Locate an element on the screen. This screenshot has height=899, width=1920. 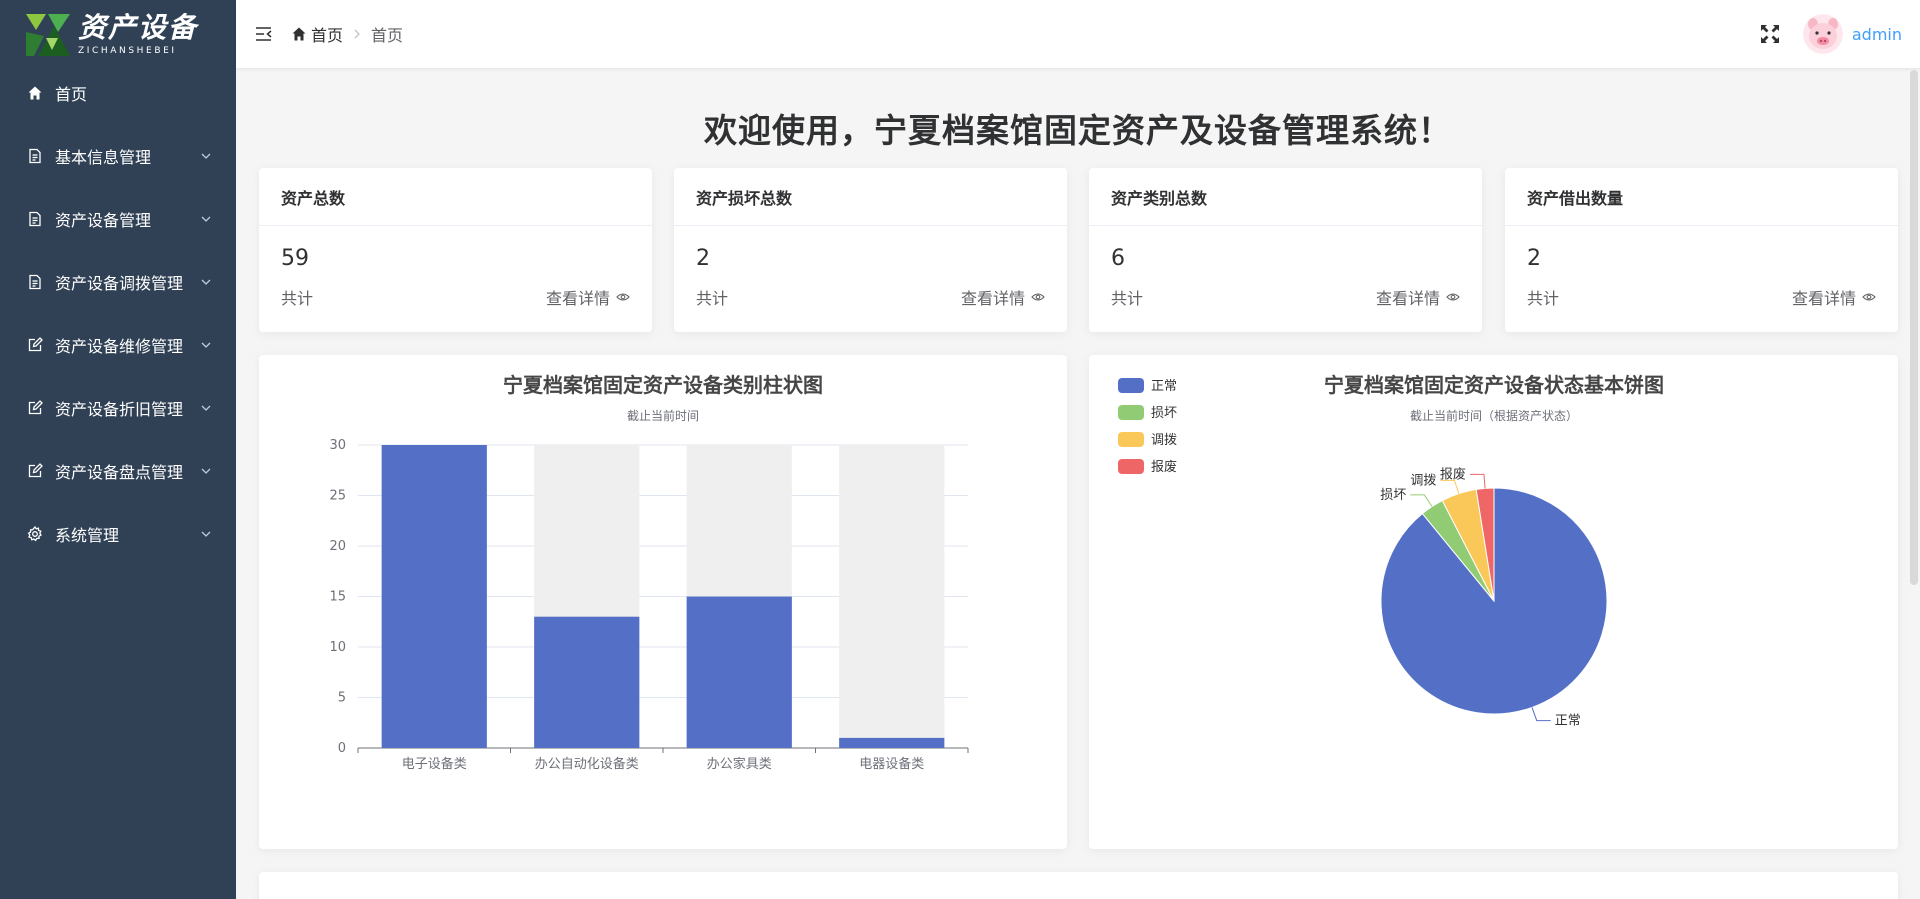
bar-background is located at coordinates (892, 596).